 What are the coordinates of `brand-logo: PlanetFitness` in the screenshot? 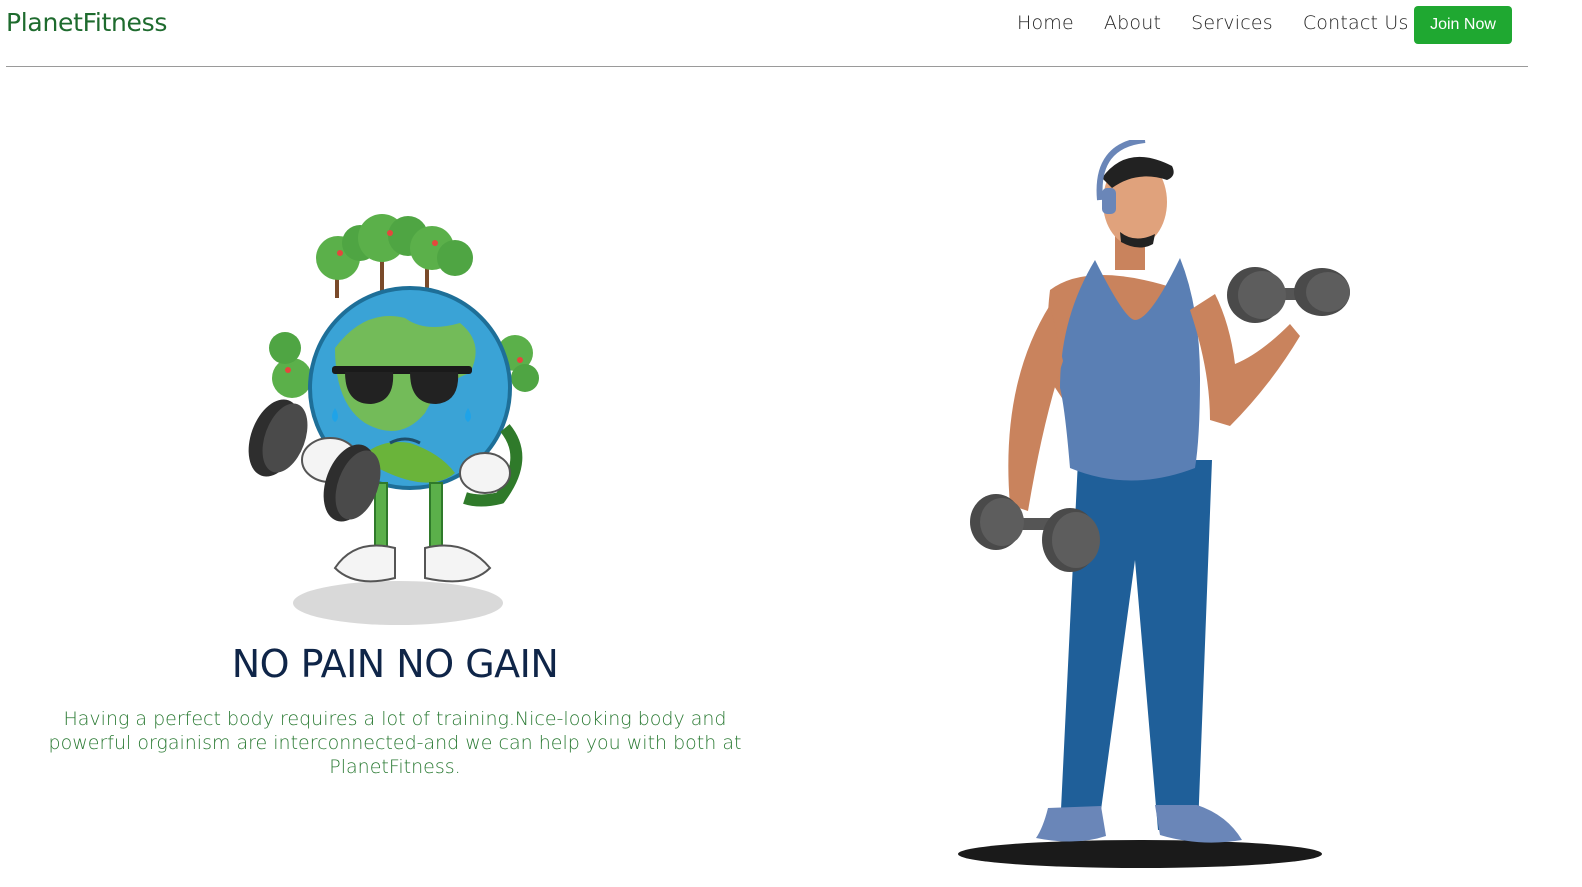 It's located at (86, 22).